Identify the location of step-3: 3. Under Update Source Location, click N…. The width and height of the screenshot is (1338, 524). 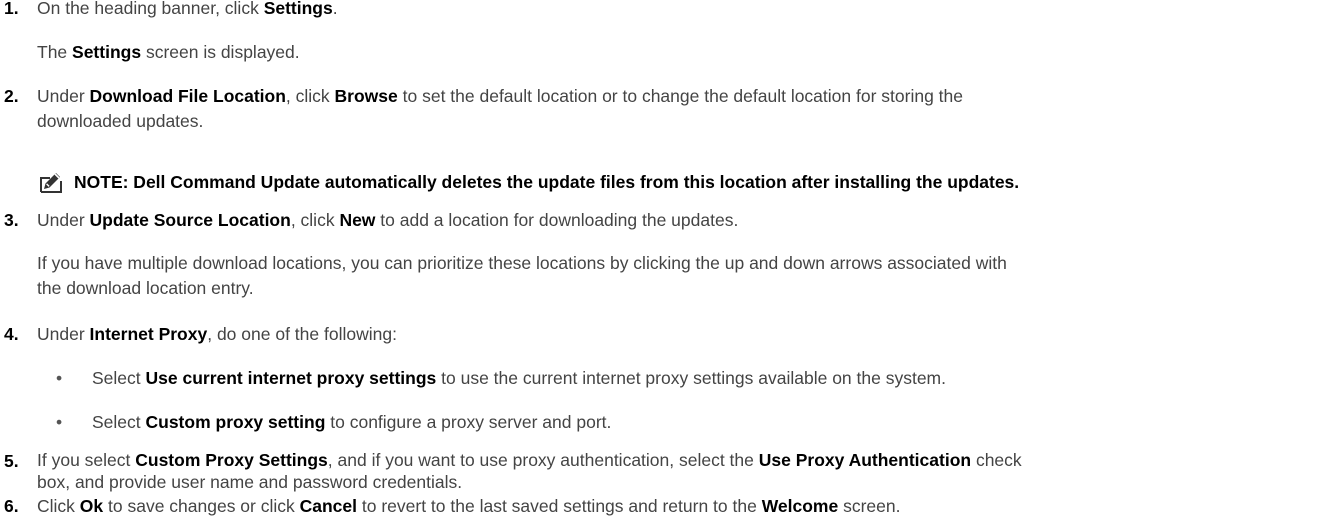
(665, 223).